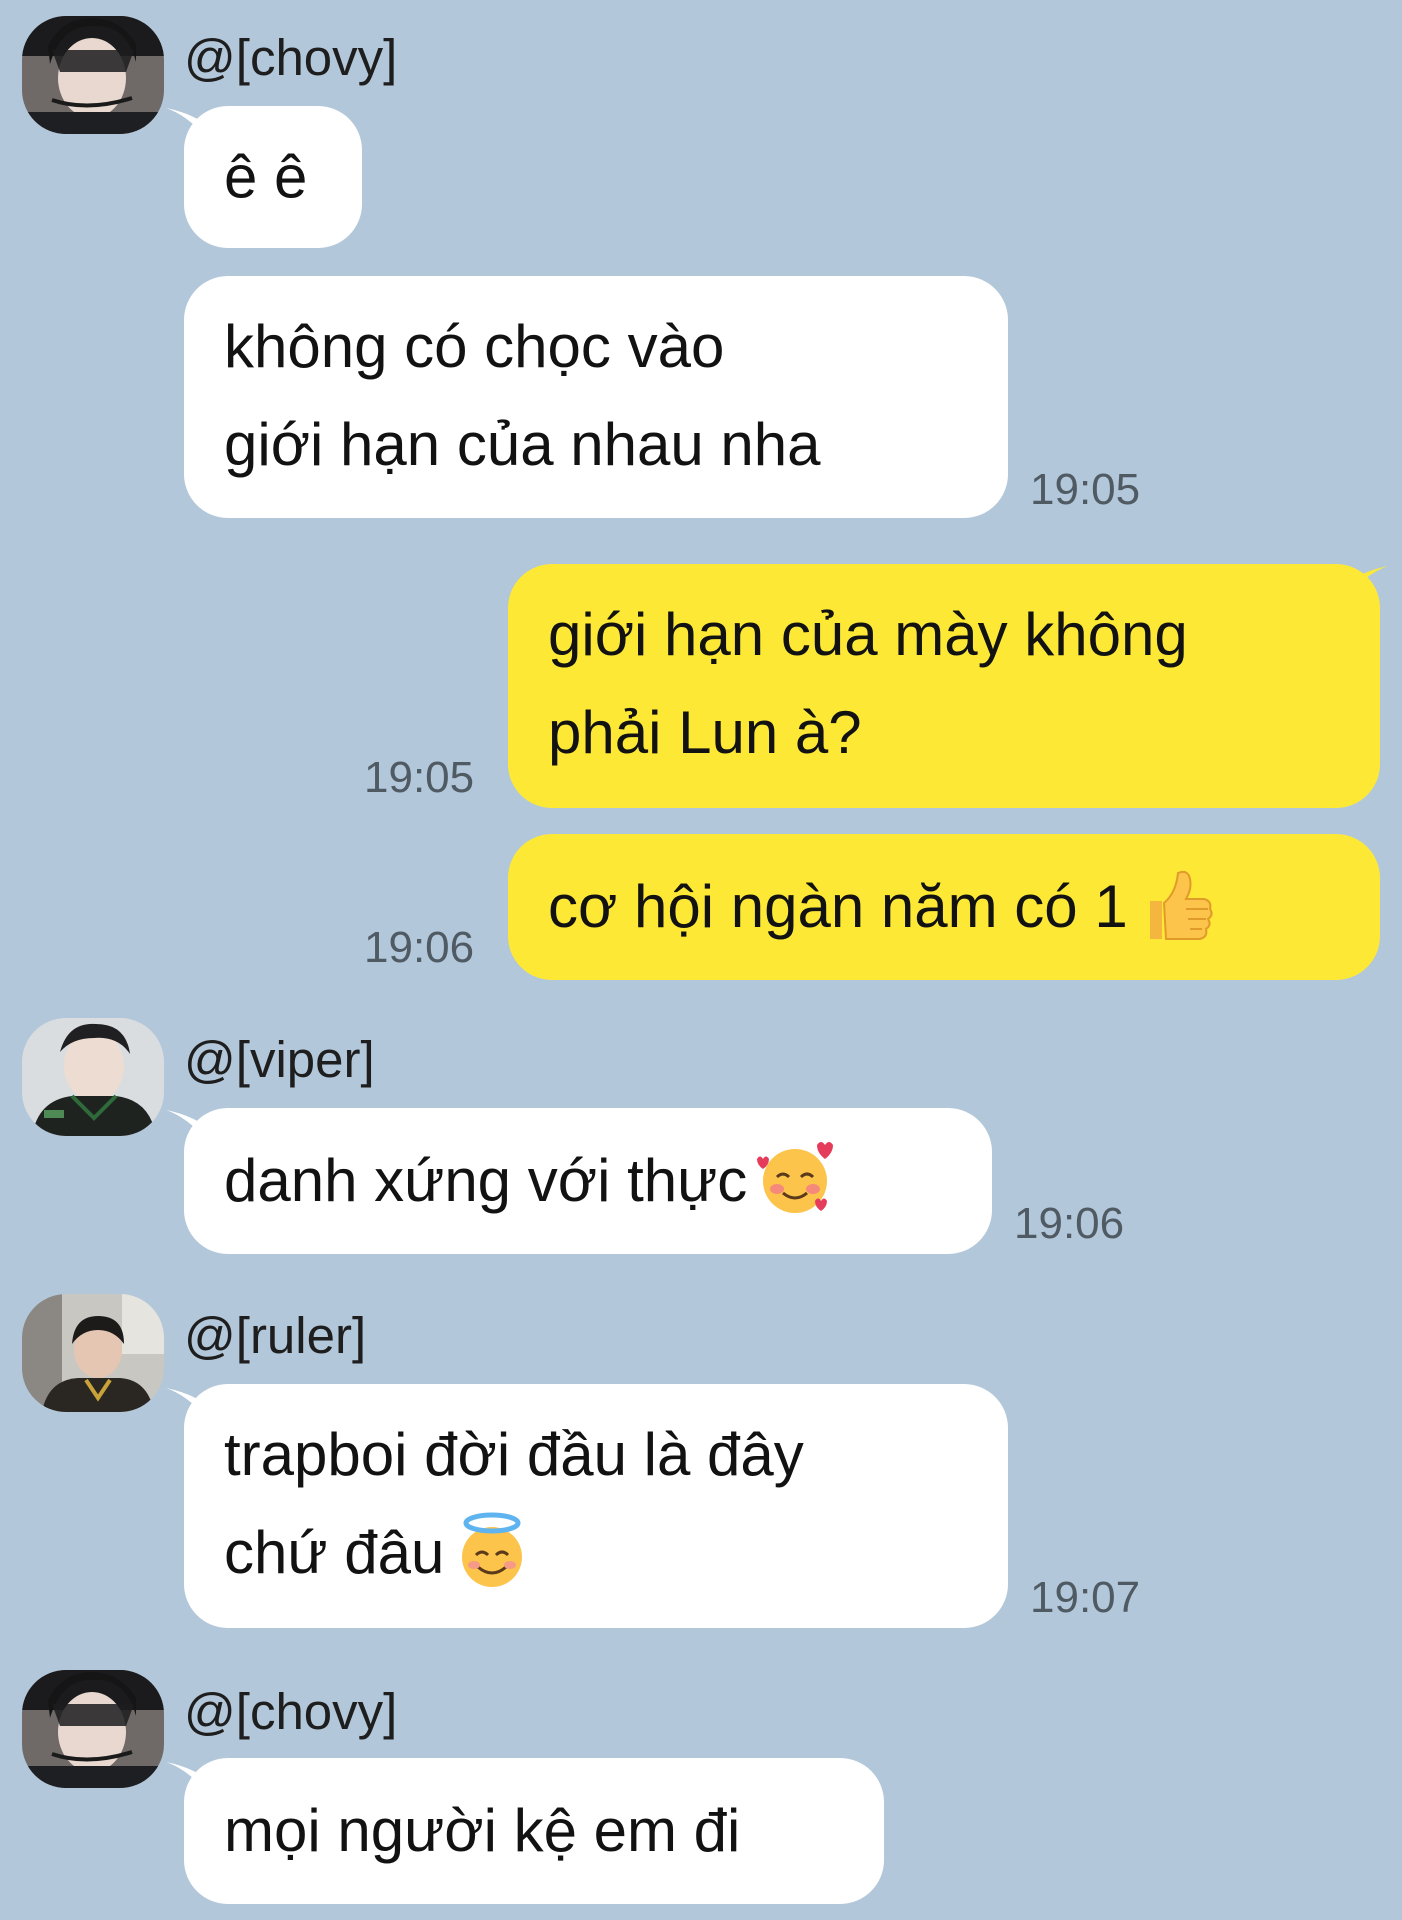 This screenshot has width=1402, height=1920. What do you see at coordinates (1176, 905) in the screenshot?
I see `thumbs-up-icon` at bounding box center [1176, 905].